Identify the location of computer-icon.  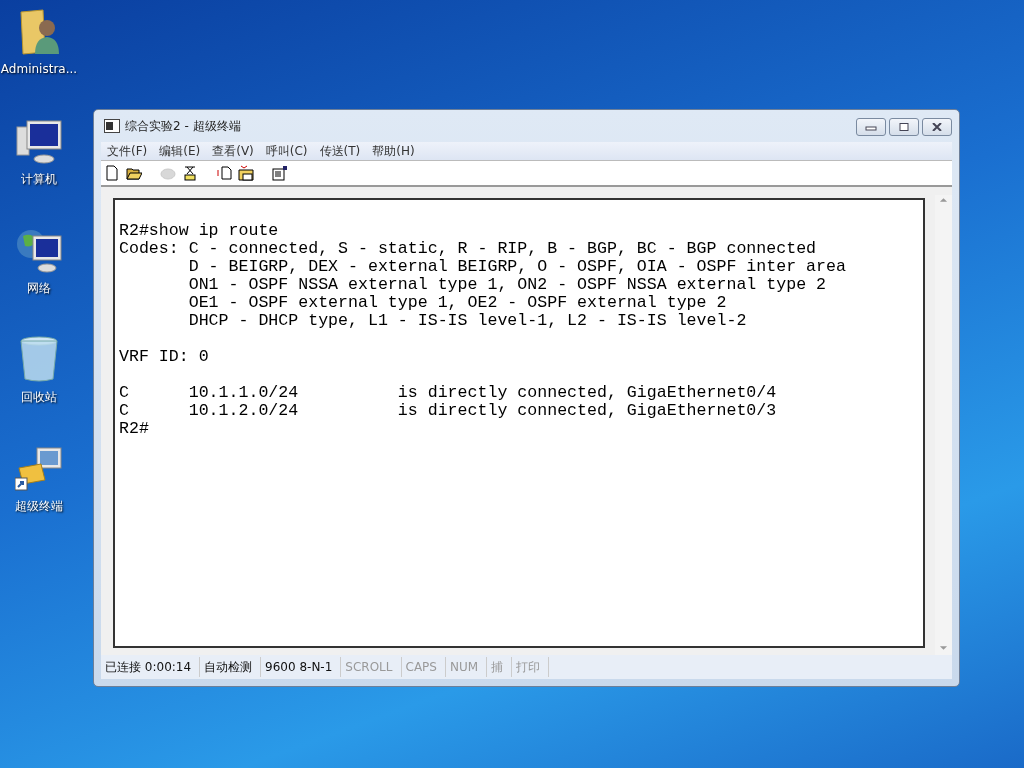
(39, 141).